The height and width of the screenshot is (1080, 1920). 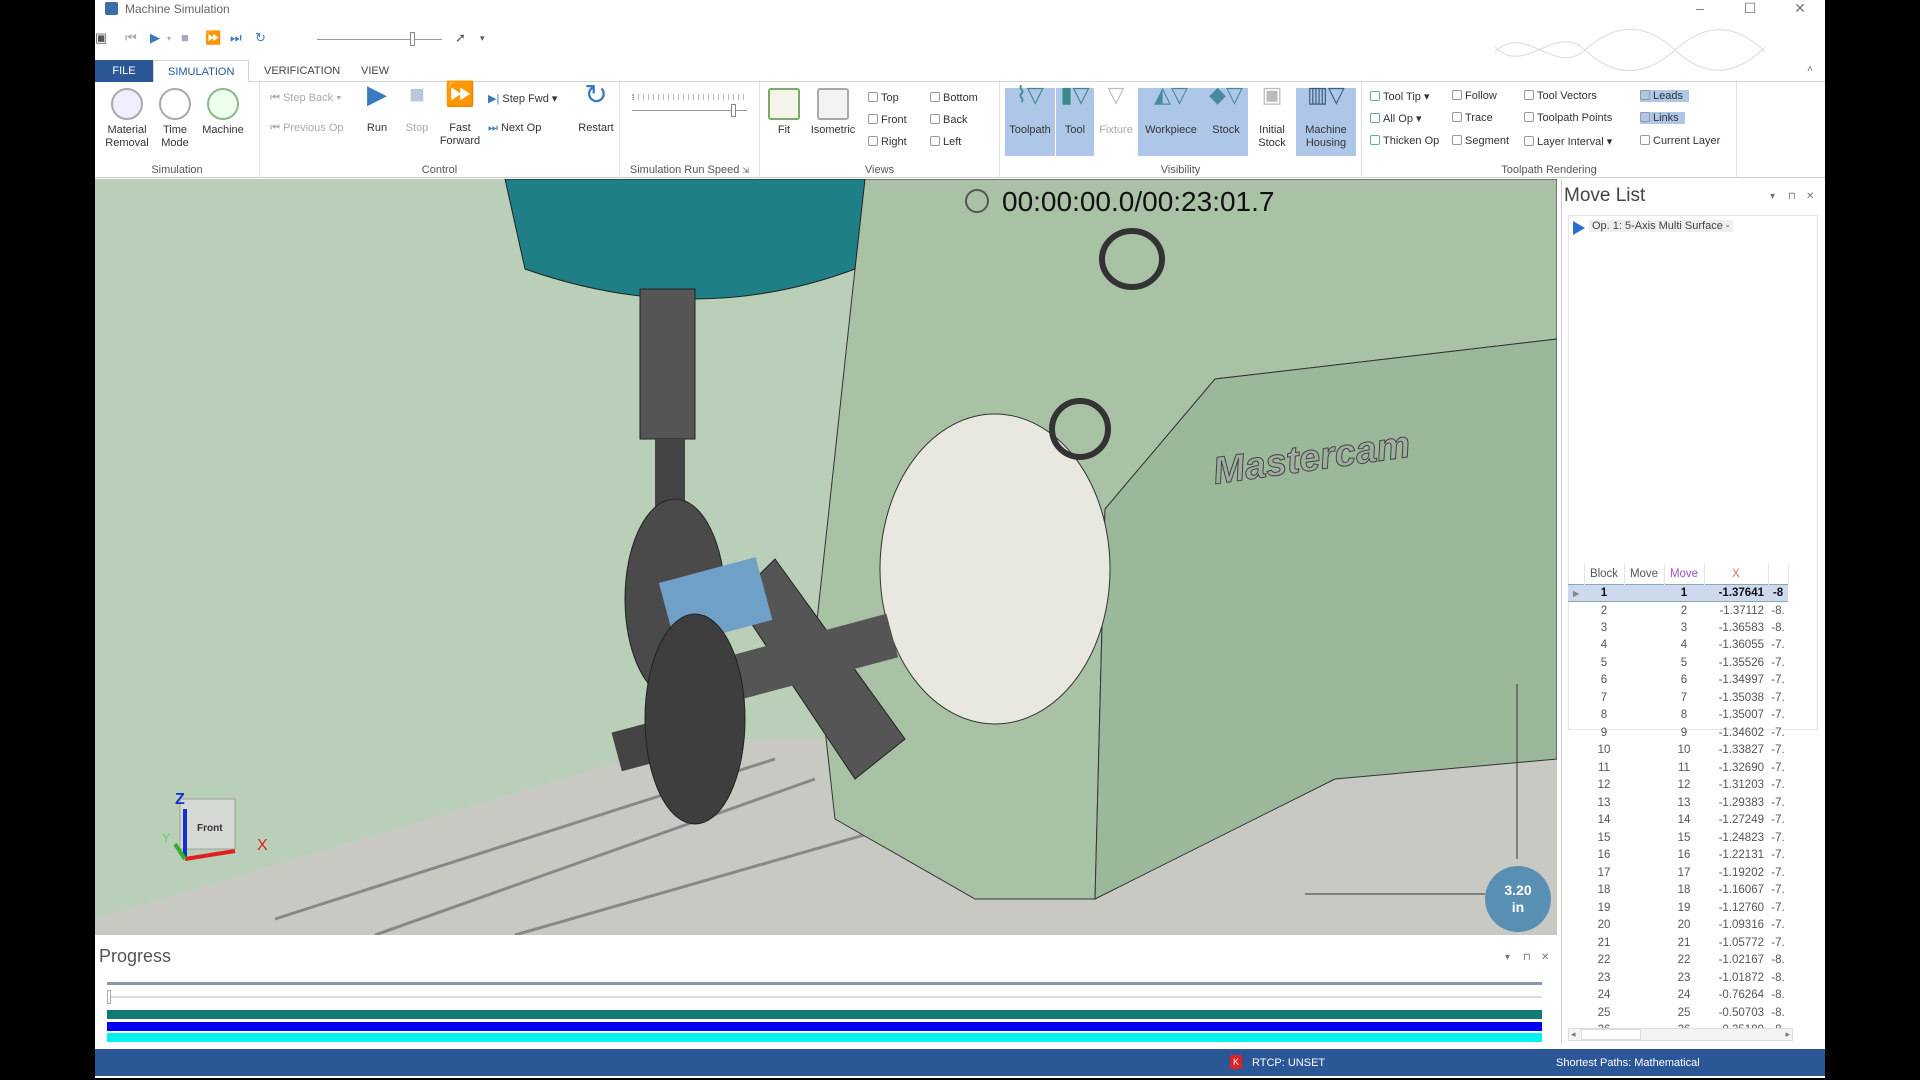 I want to click on previous-op-button: ⏮ Previous Op, so click(x=307, y=128).